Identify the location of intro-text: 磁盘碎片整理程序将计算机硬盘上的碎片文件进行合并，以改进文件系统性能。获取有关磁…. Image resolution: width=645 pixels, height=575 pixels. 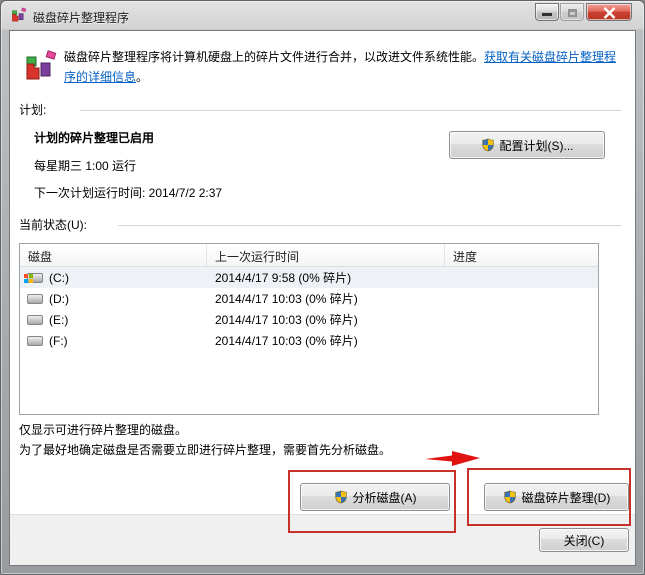
(345, 67).